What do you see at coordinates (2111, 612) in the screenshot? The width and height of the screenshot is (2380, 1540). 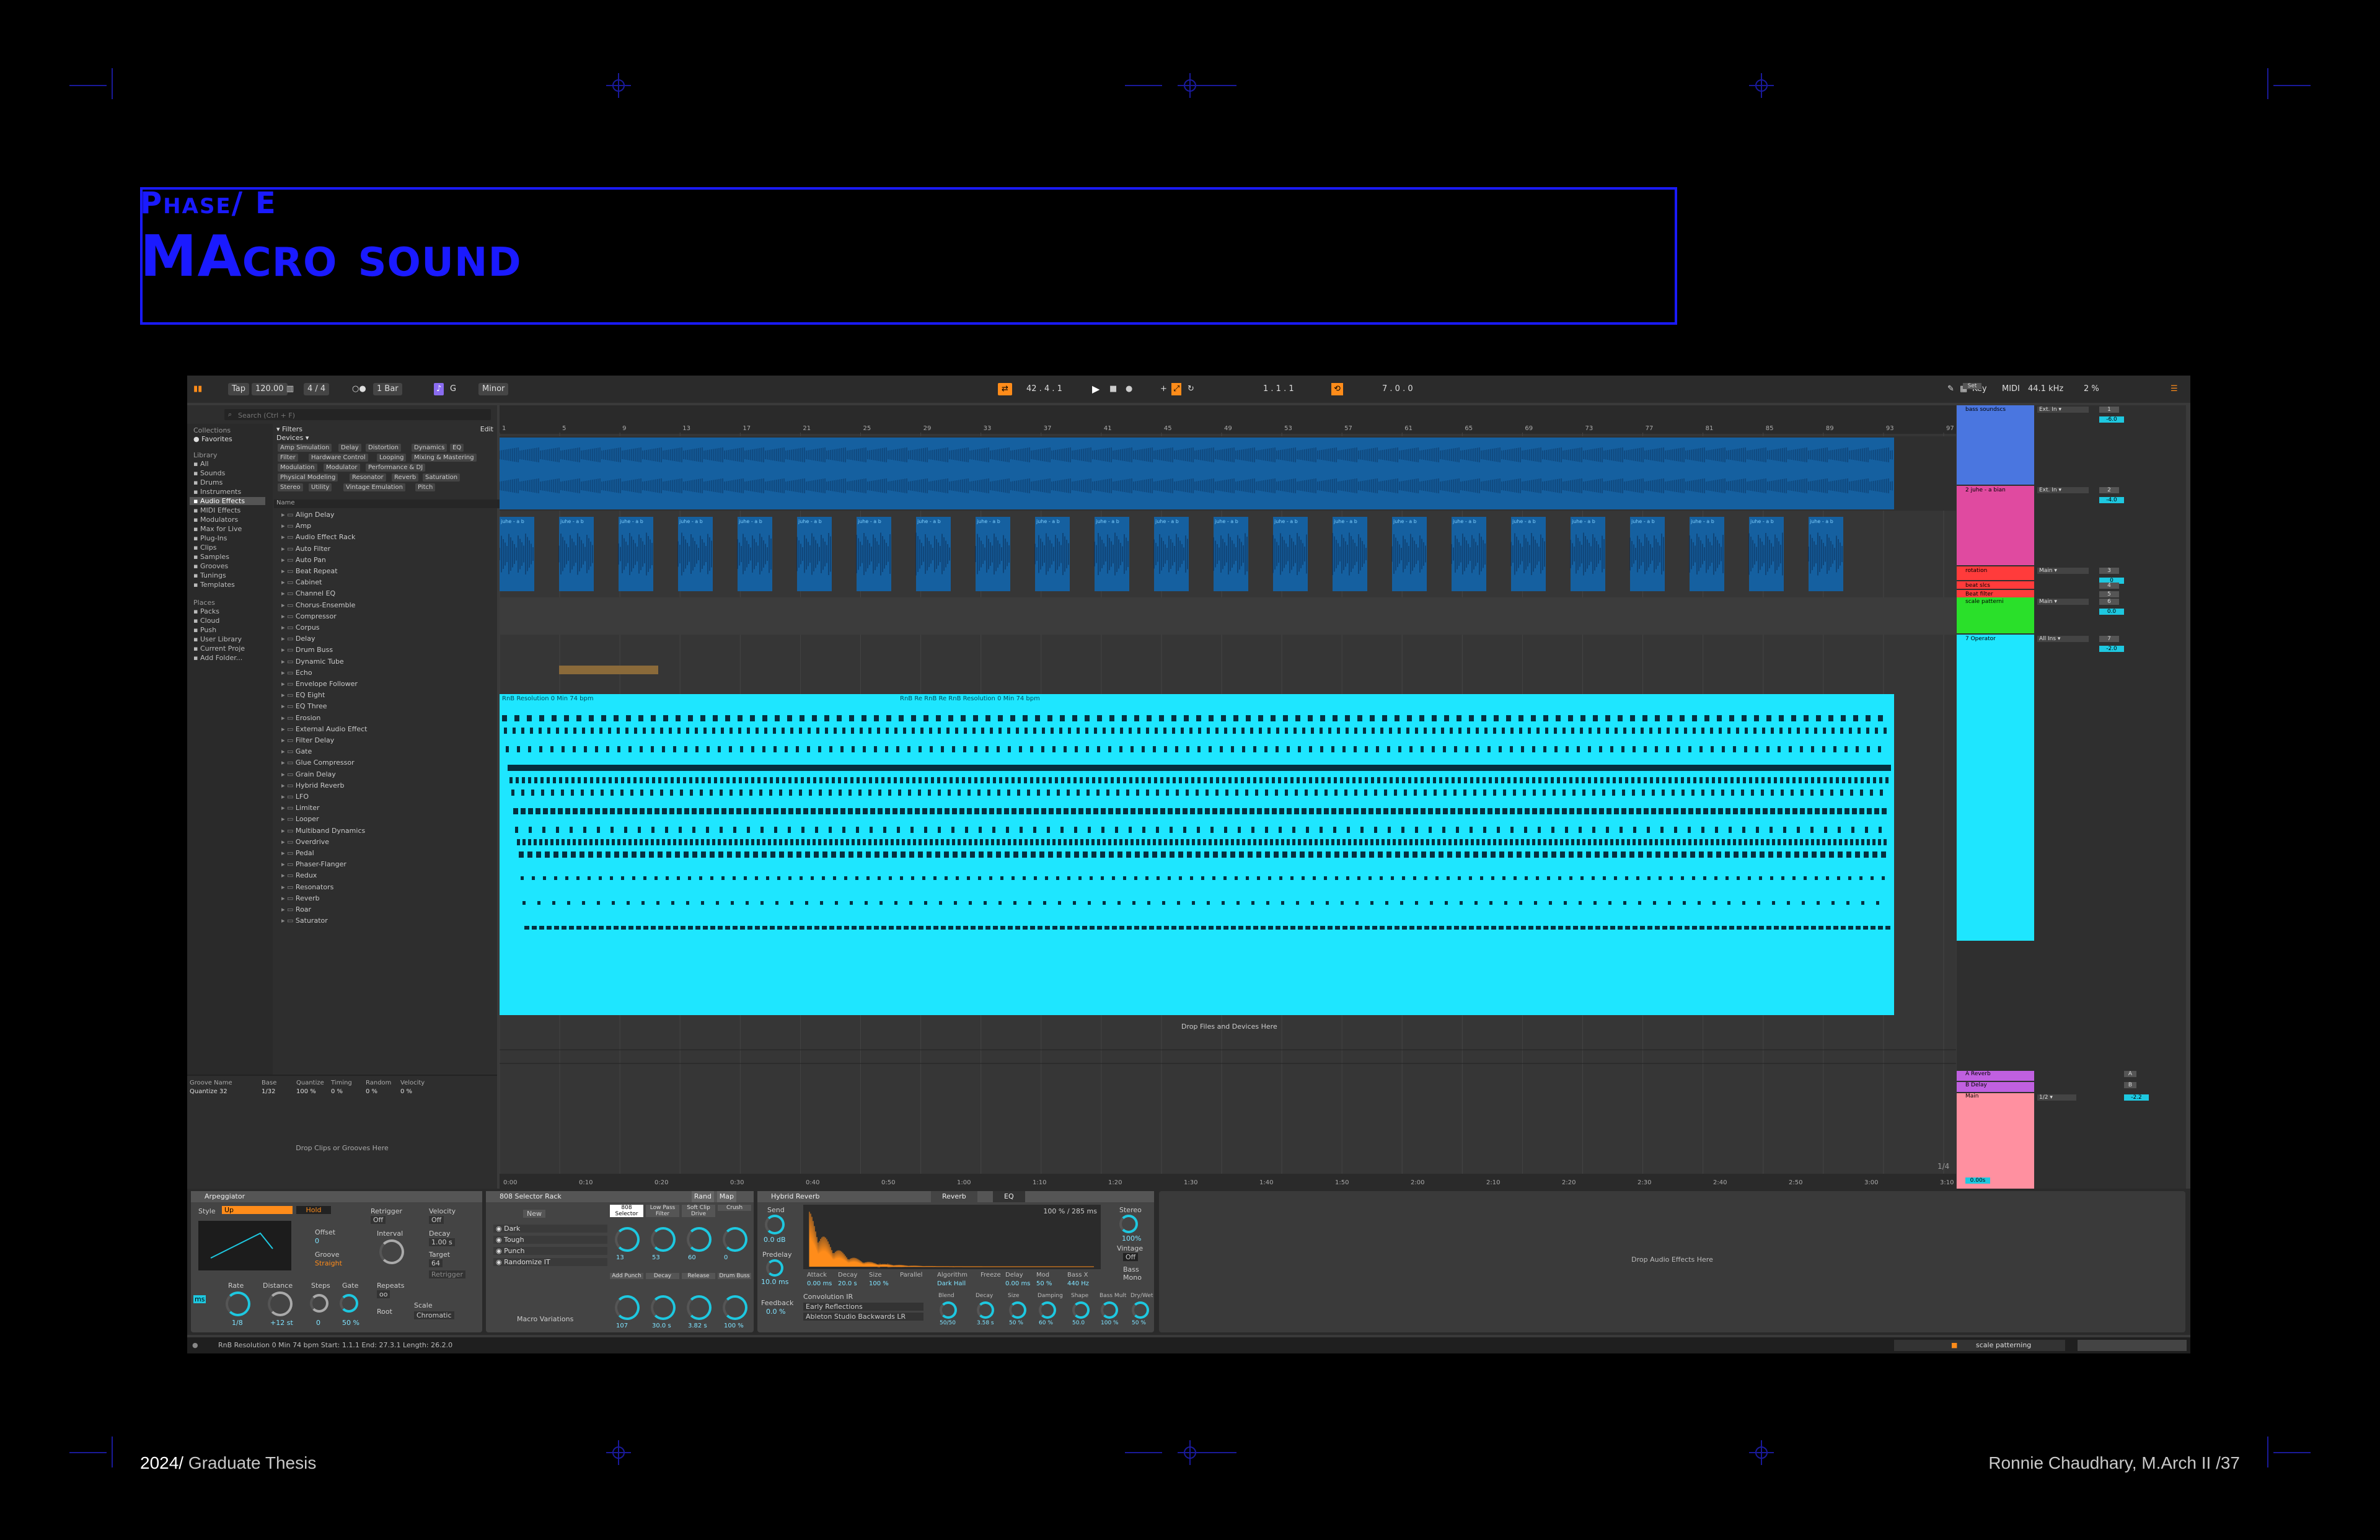 I see `track-volume: 0.0` at bounding box center [2111, 612].